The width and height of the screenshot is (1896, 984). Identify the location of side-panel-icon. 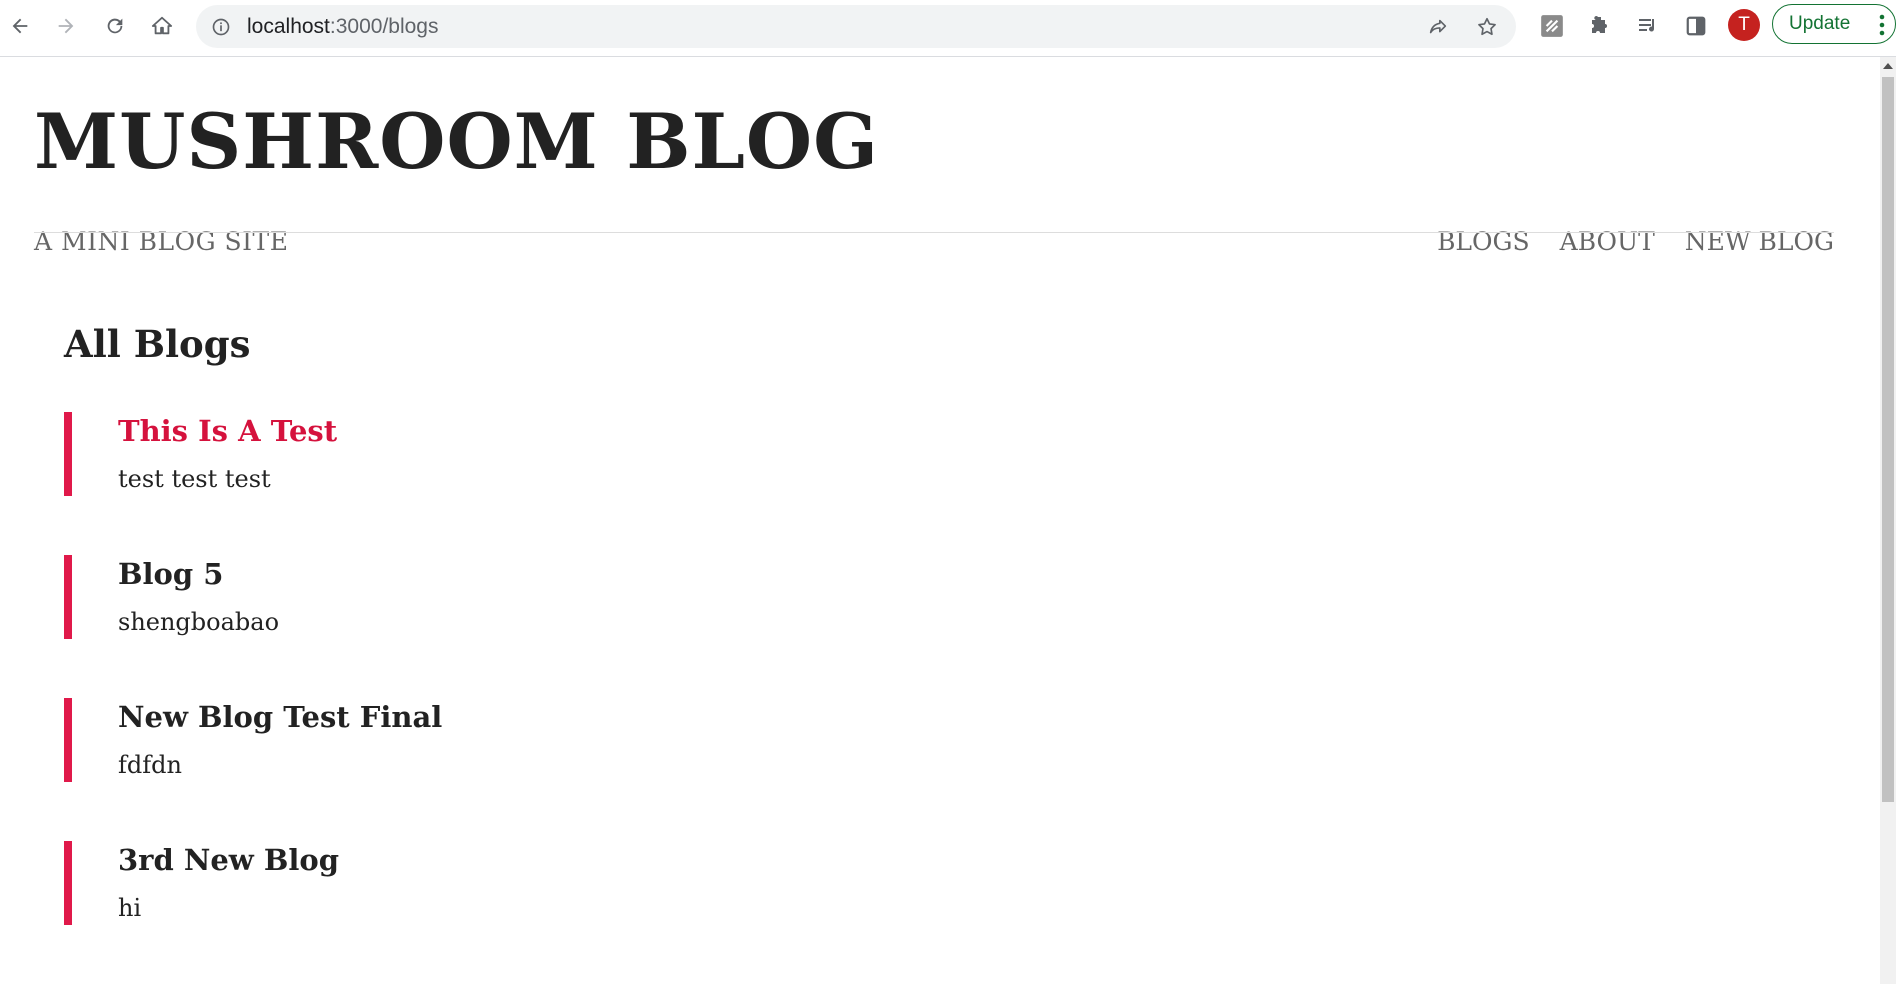
(1696, 26).